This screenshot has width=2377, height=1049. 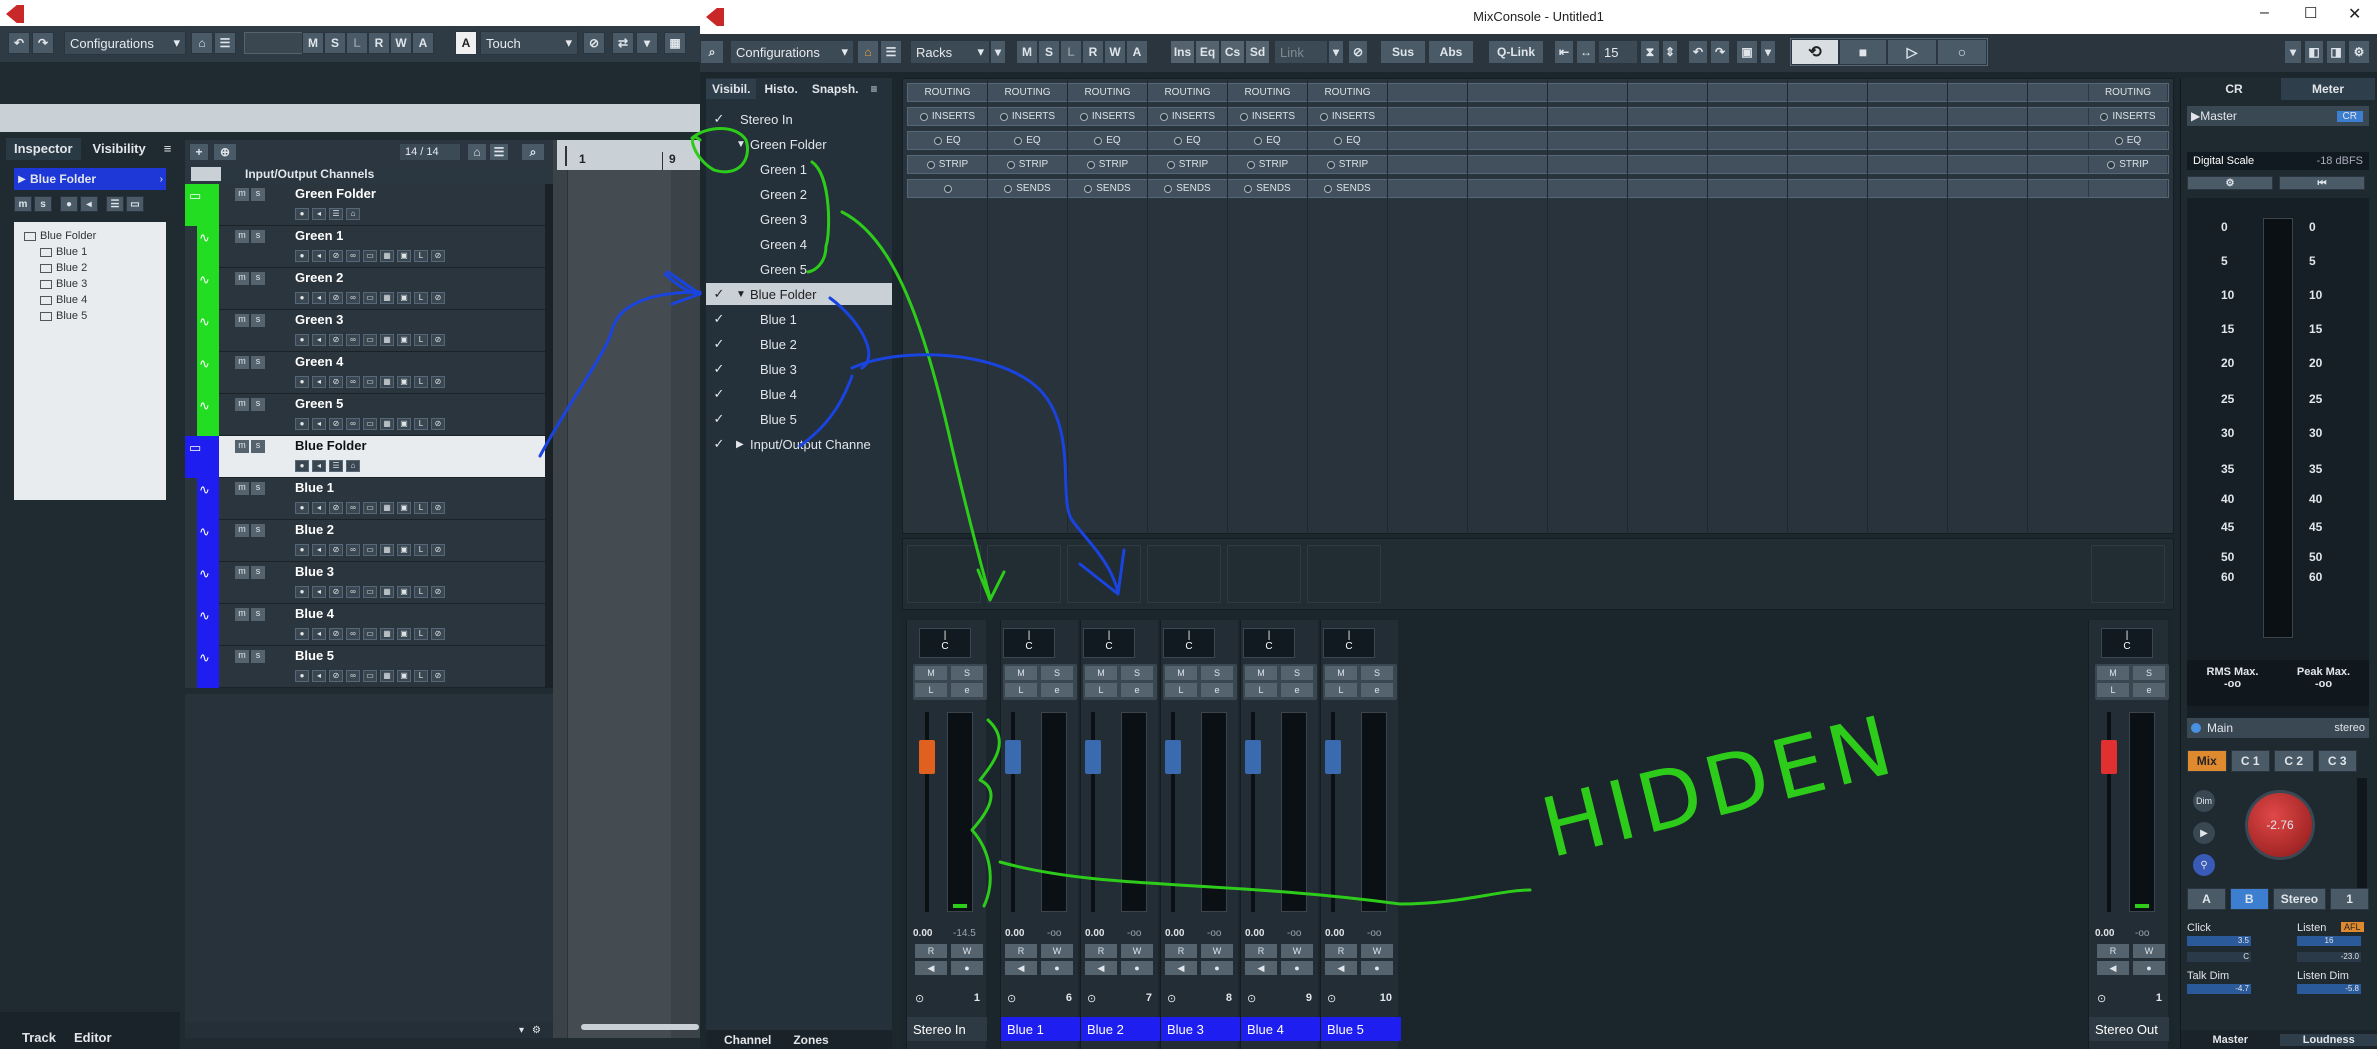 What do you see at coordinates (2230, 1040) in the screenshot?
I see `tab-master: Master` at bounding box center [2230, 1040].